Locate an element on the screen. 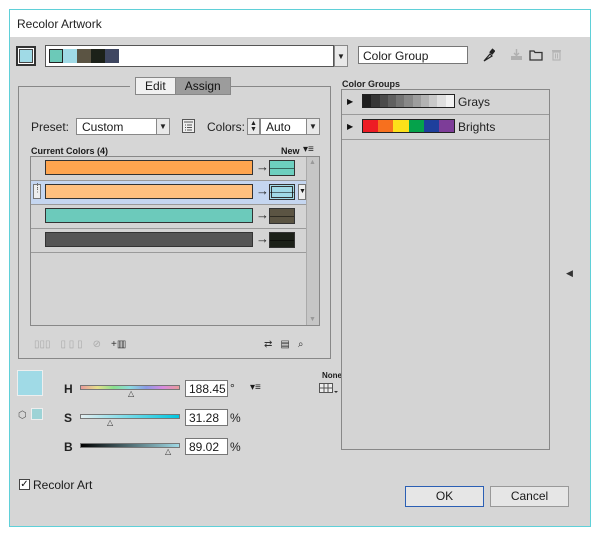  colors-dropdown-arrow: ▼ is located at coordinates (313, 126).